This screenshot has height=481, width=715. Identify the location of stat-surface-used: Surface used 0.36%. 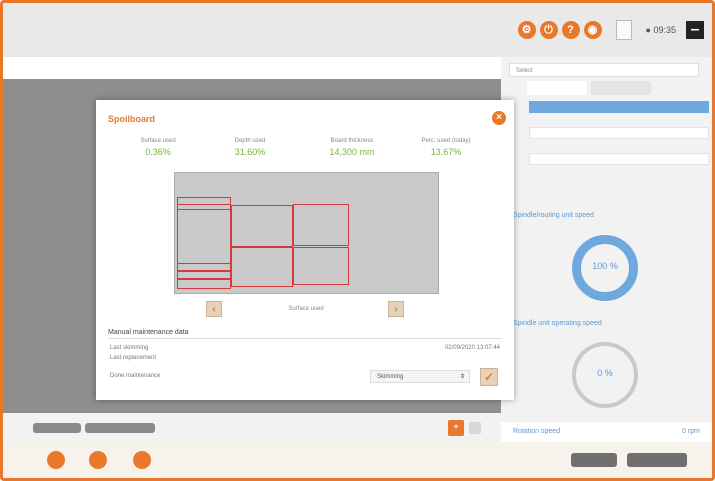
(158, 147).